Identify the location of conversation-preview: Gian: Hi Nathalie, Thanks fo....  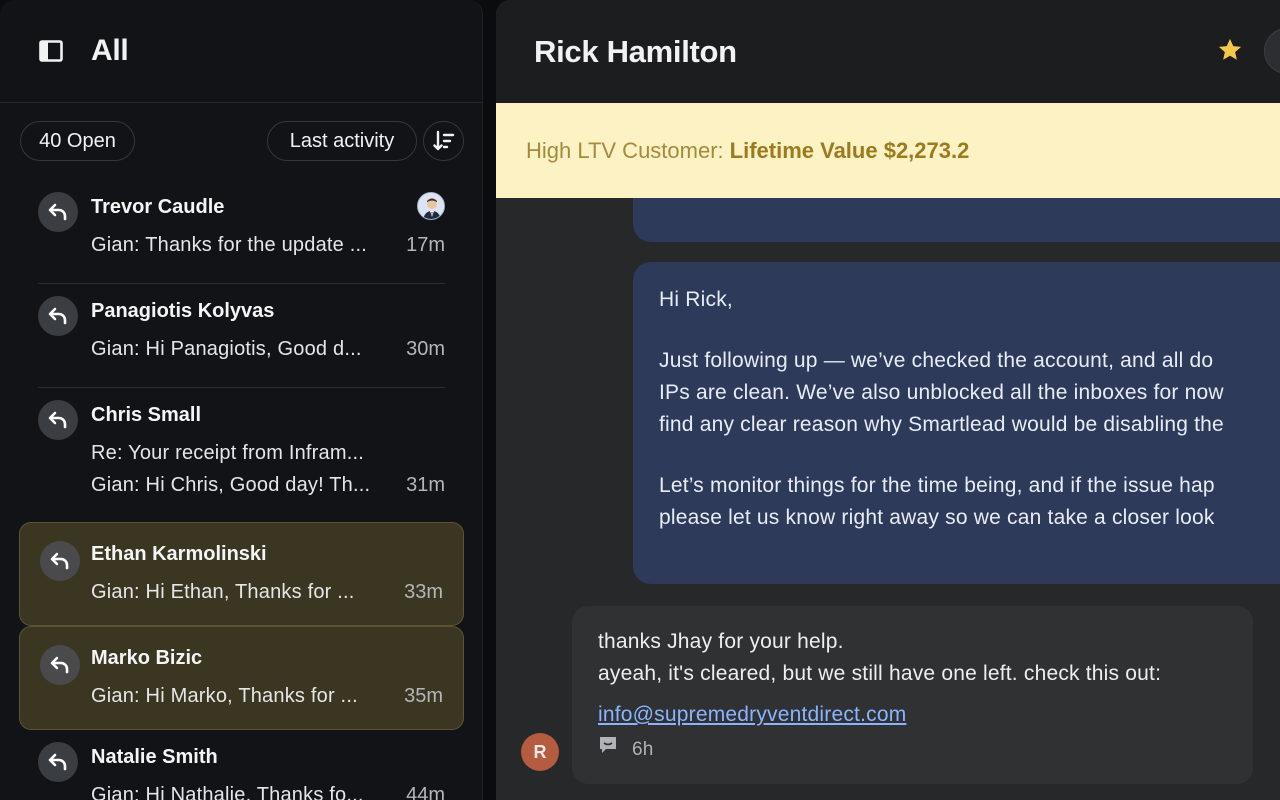
(227, 792).